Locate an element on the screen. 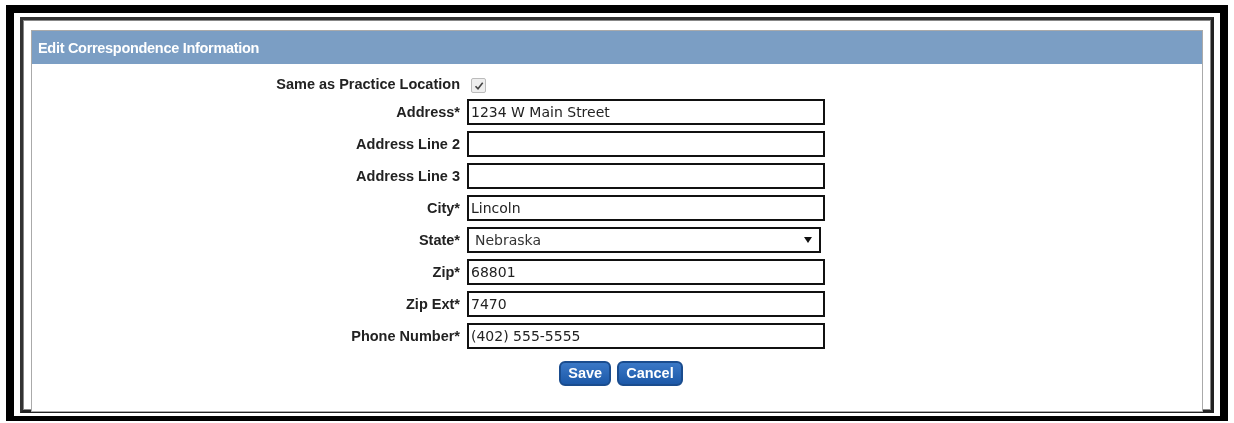 The image size is (1234, 423). cancel-button: Cancel is located at coordinates (650, 373).